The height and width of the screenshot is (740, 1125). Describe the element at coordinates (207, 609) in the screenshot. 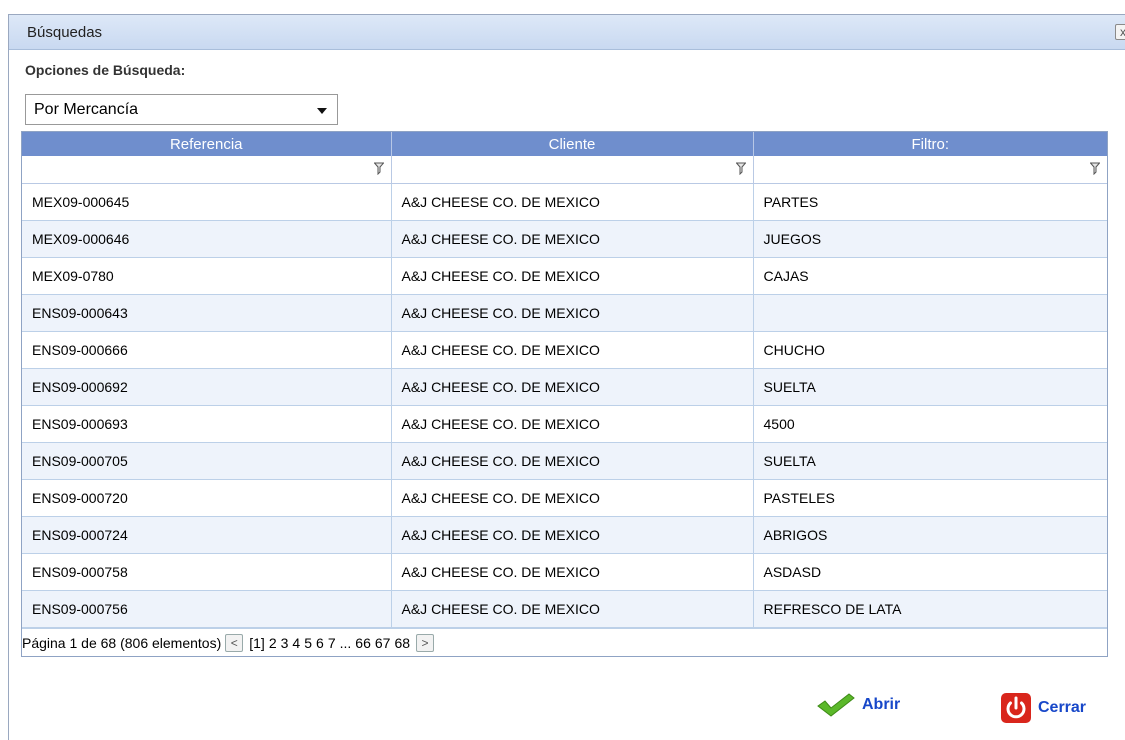

I see `cell-referencia: ENS09-000756` at that location.